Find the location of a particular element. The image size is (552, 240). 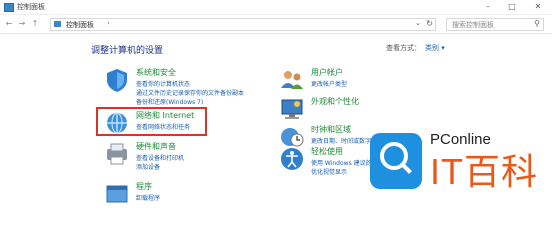

pconline-logo-icon is located at coordinates (396, 161).